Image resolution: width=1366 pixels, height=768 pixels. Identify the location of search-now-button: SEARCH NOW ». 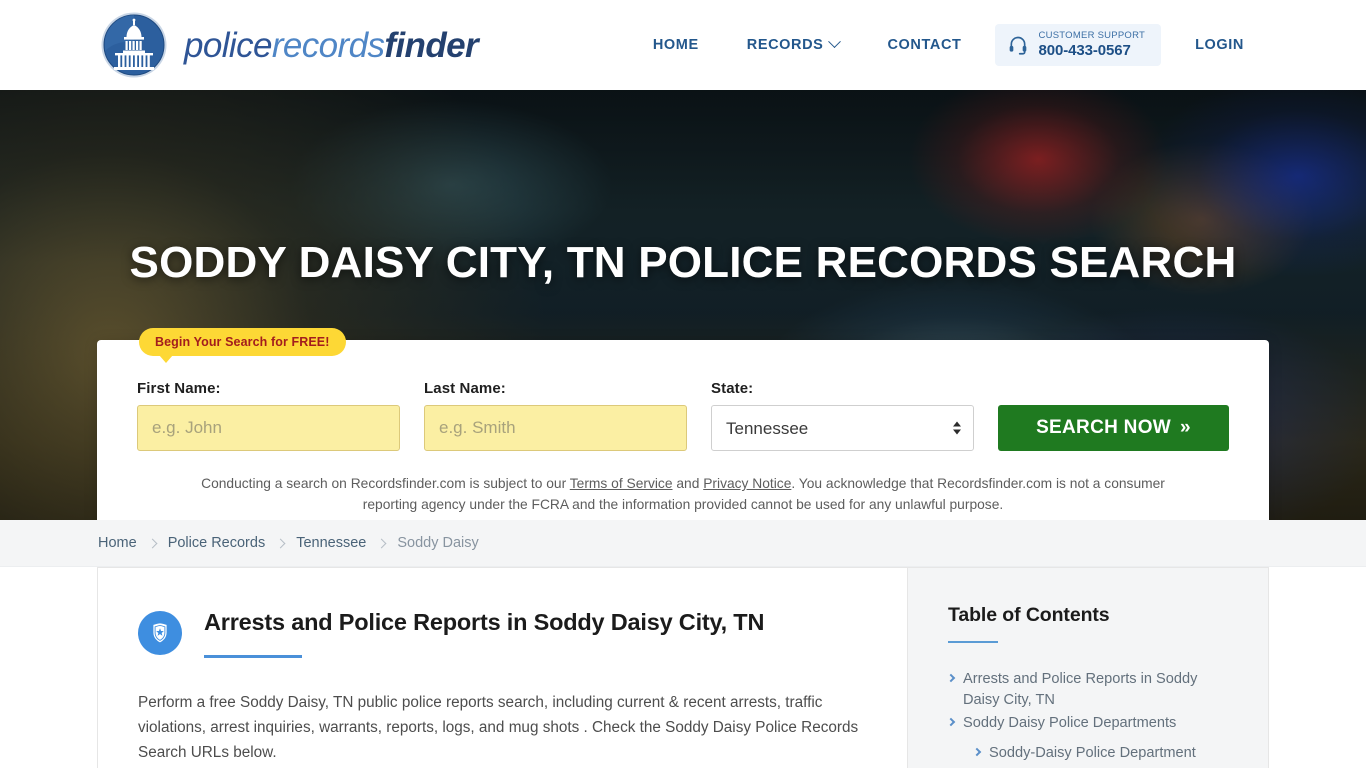
(1113, 428).